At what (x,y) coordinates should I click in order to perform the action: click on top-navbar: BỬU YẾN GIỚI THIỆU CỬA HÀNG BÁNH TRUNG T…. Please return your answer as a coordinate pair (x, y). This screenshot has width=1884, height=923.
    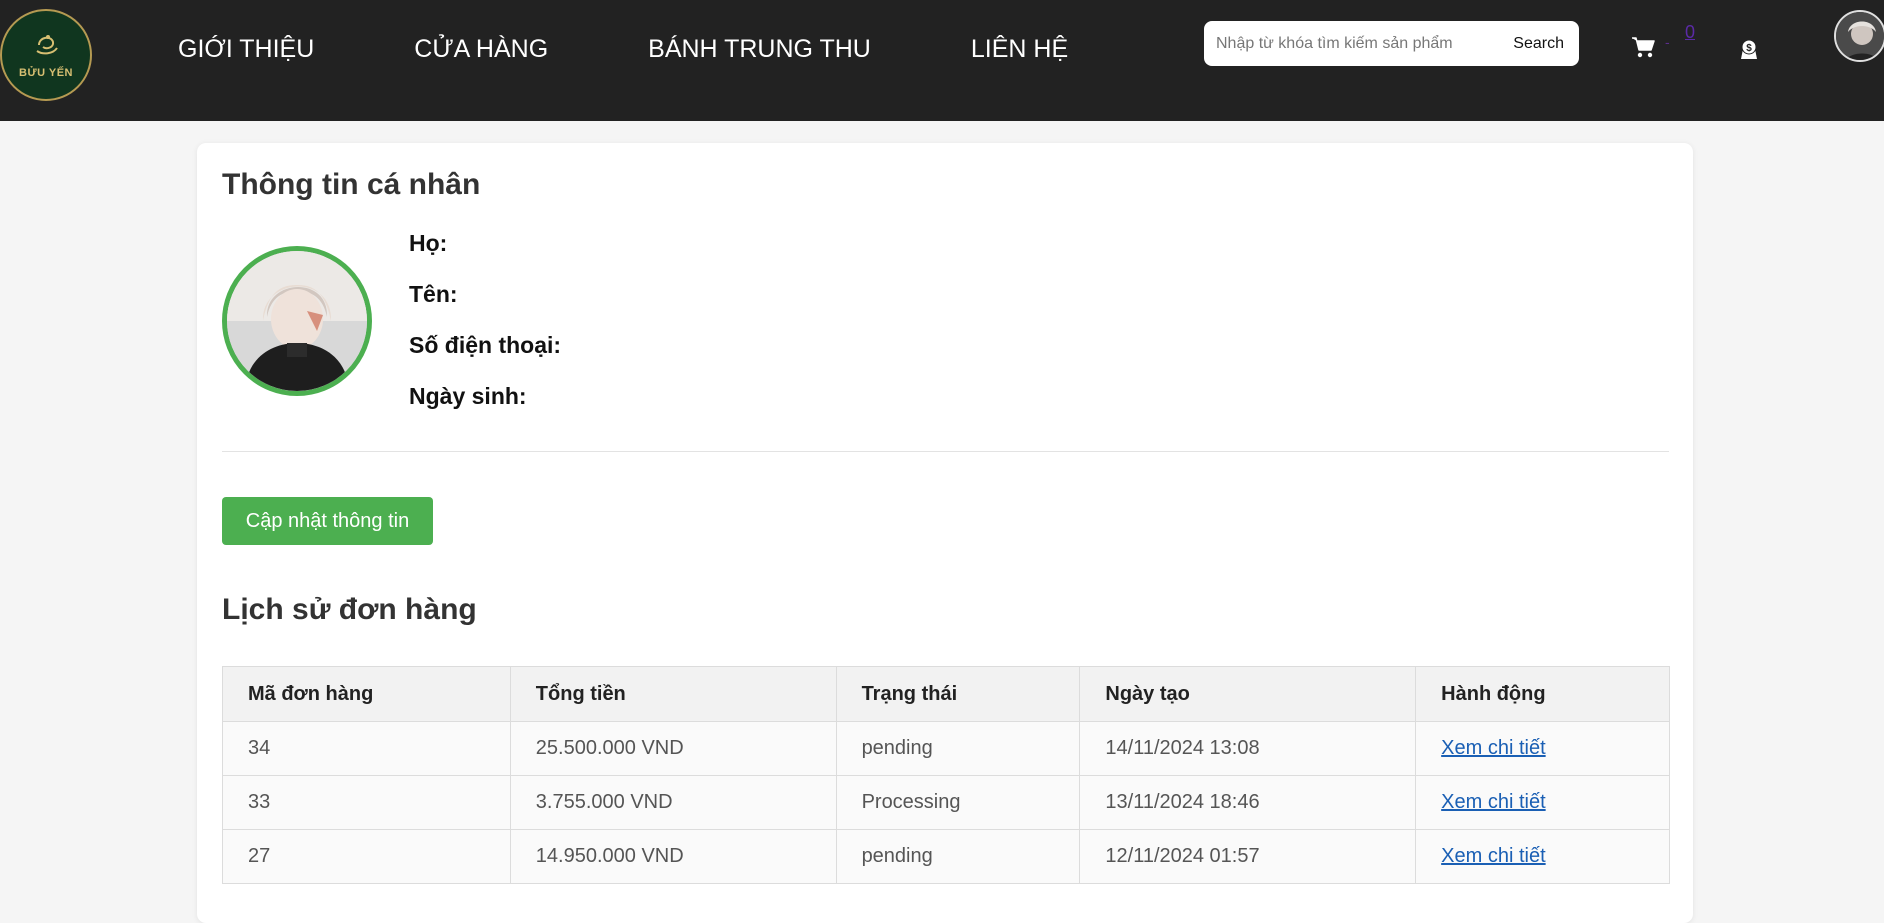
    Looking at the image, I should click on (942, 60).